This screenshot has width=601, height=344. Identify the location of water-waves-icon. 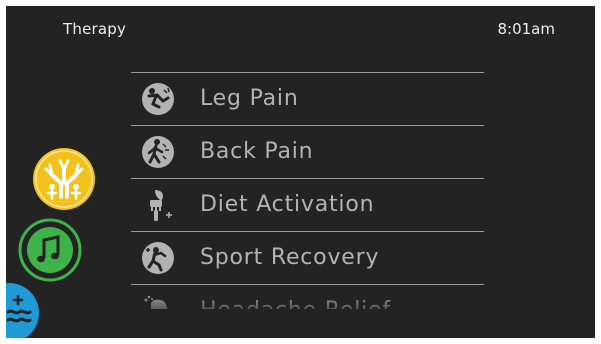
(22, 310).